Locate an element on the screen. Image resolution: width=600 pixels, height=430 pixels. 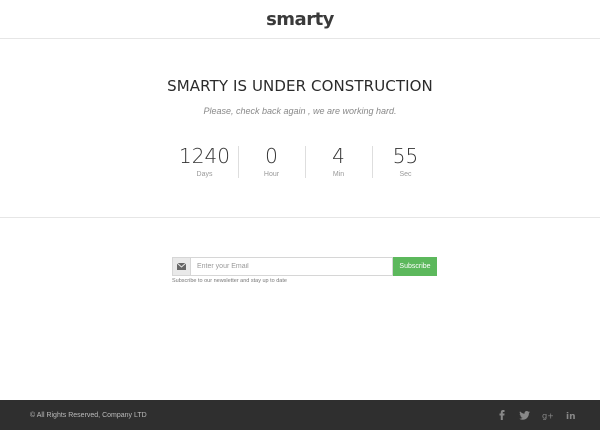
countdown-hours-label: Hour is located at coordinates (271, 174).